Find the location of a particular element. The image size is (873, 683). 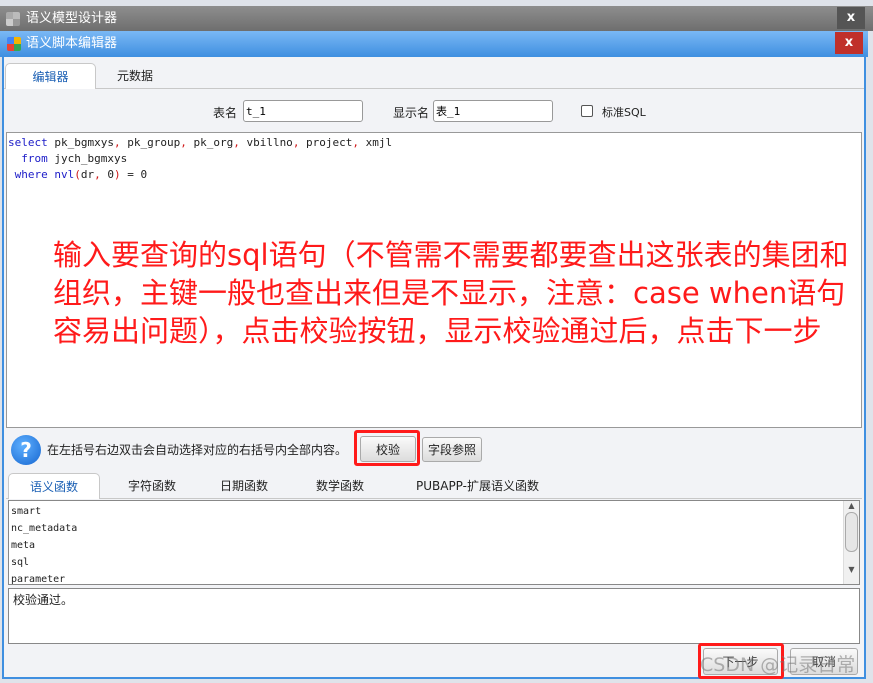

function-tab: PUBAPP-扩展语义函数 is located at coordinates (477, 486).